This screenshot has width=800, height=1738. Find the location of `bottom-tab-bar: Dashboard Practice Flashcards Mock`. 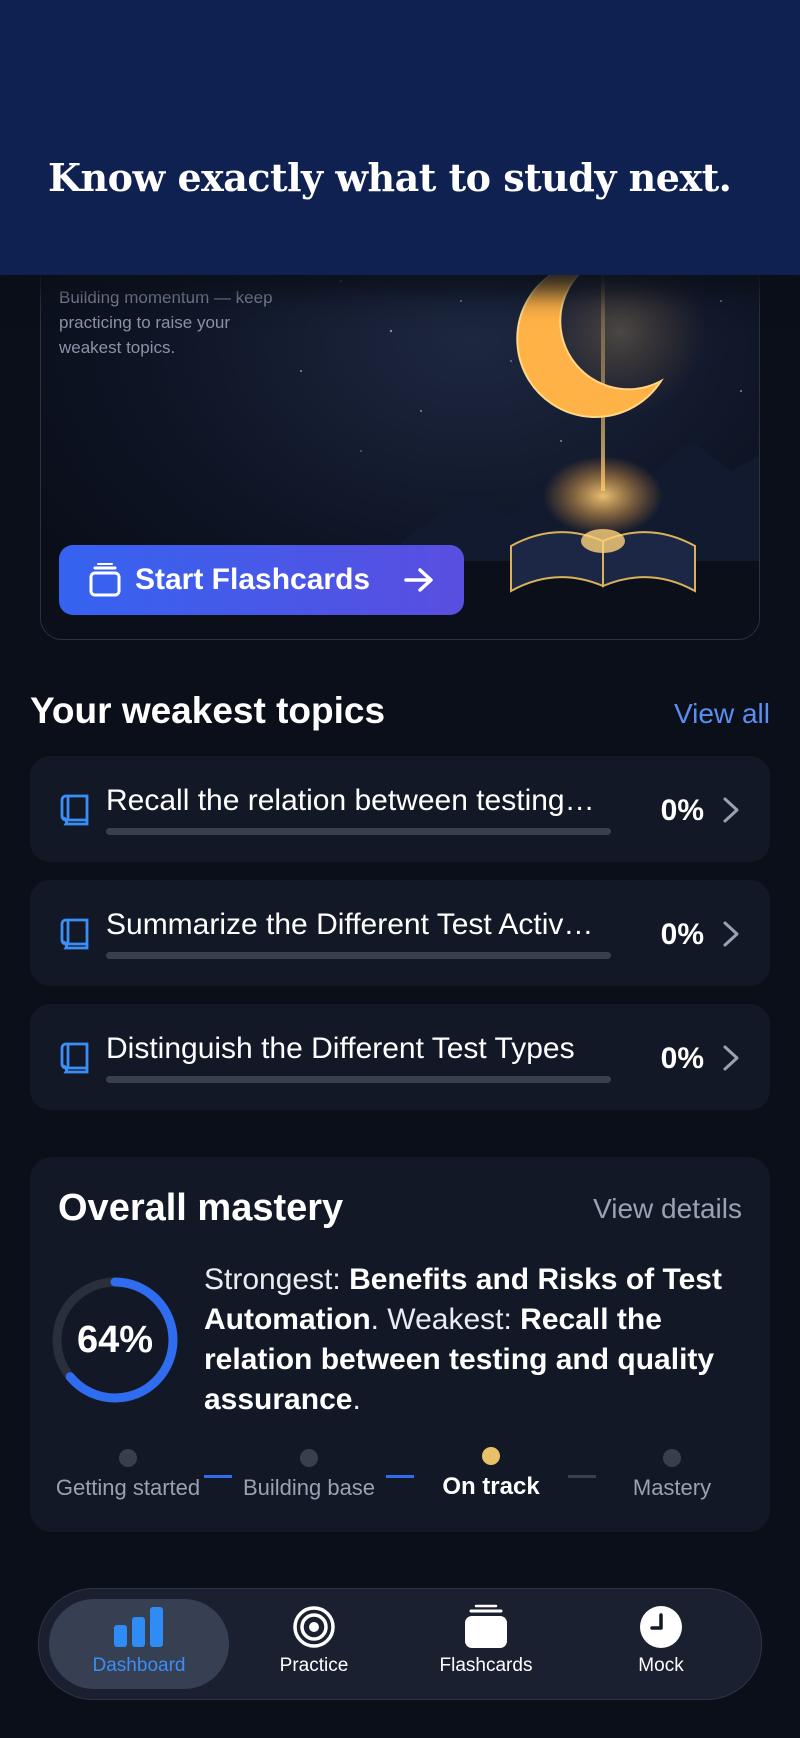

bottom-tab-bar: Dashboard Practice Flashcards Mock is located at coordinates (400, 1644).